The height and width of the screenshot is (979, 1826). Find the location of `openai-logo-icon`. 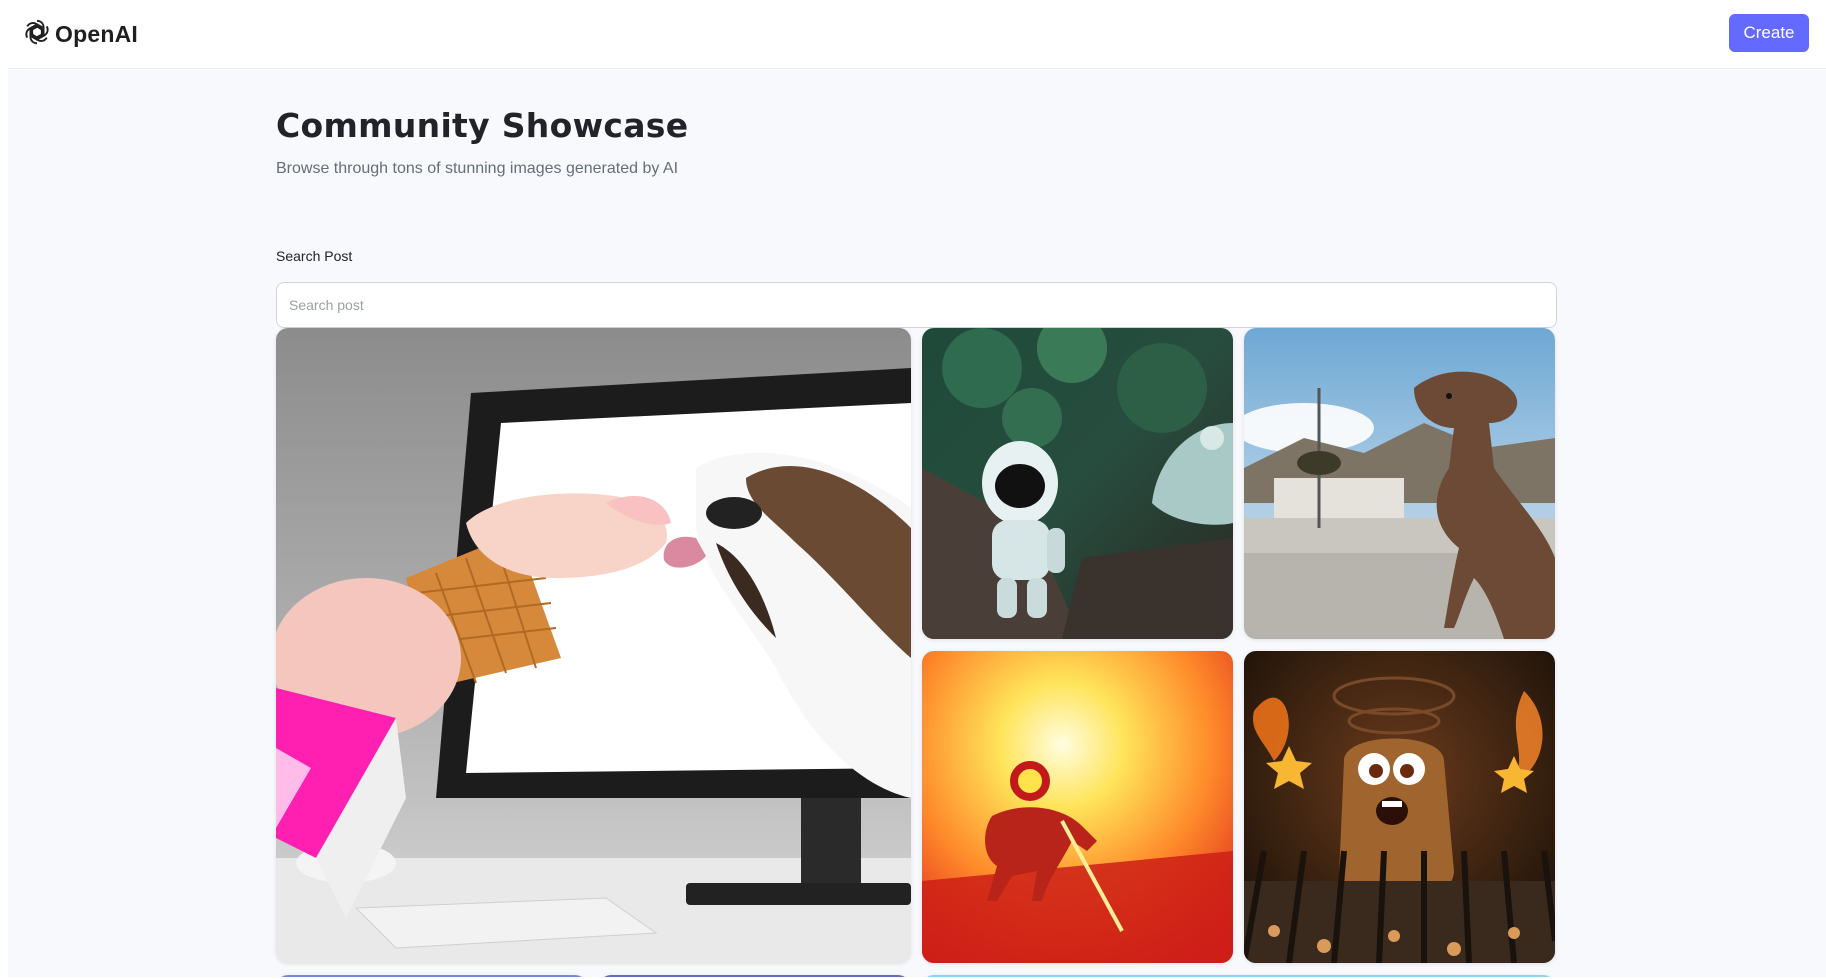

openai-logo-icon is located at coordinates (37, 34).